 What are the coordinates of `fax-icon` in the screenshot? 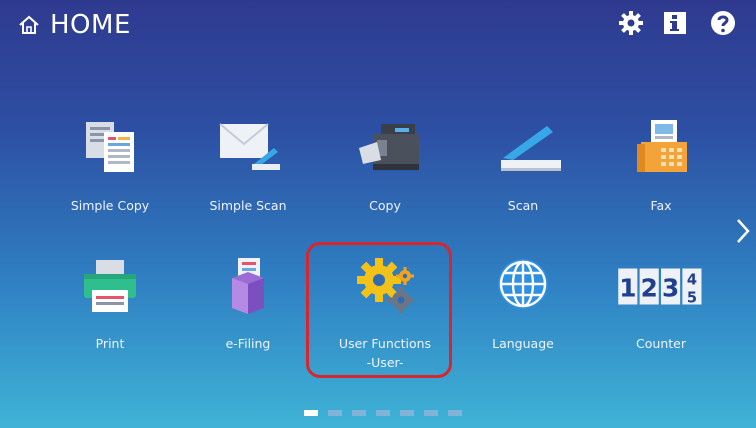 It's located at (662, 146).